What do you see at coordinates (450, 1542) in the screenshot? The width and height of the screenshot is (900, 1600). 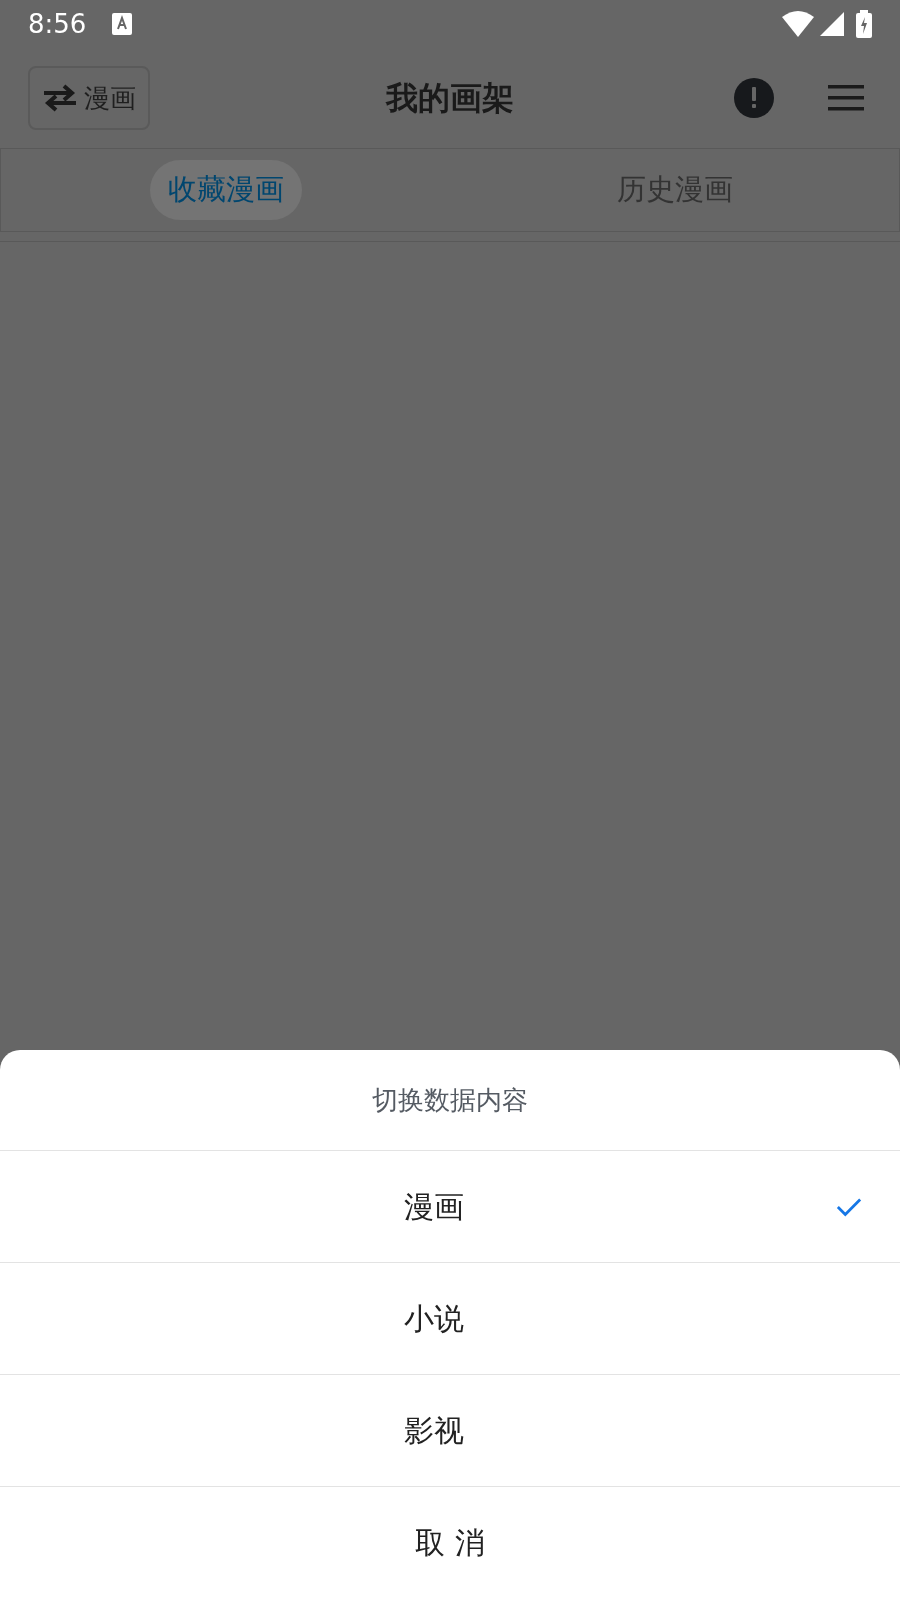 I see `cancel-button: 取 消` at bounding box center [450, 1542].